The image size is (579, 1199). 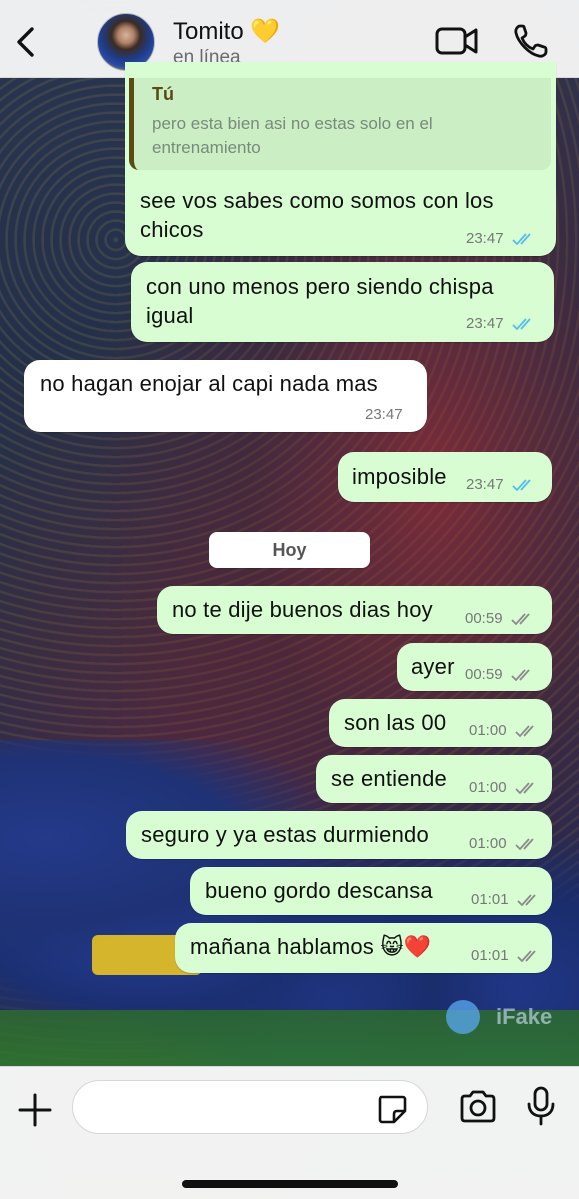 What do you see at coordinates (231, 1108) in the screenshot?
I see `message-input` at bounding box center [231, 1108].